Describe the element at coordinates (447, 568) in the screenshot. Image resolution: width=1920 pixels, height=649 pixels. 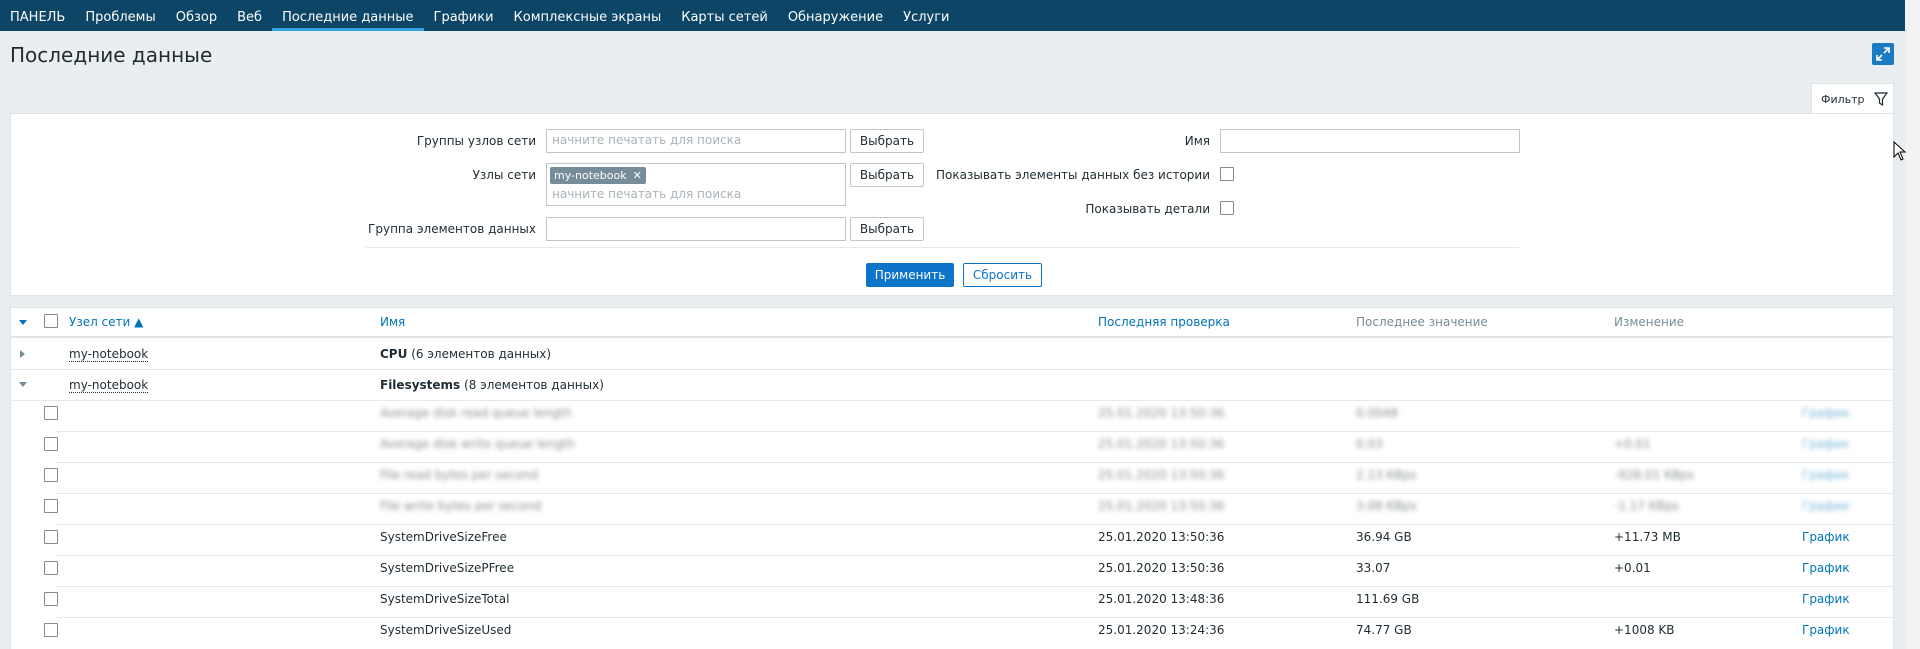
I see `item-name: SystemDriveSizePFree` at that location.